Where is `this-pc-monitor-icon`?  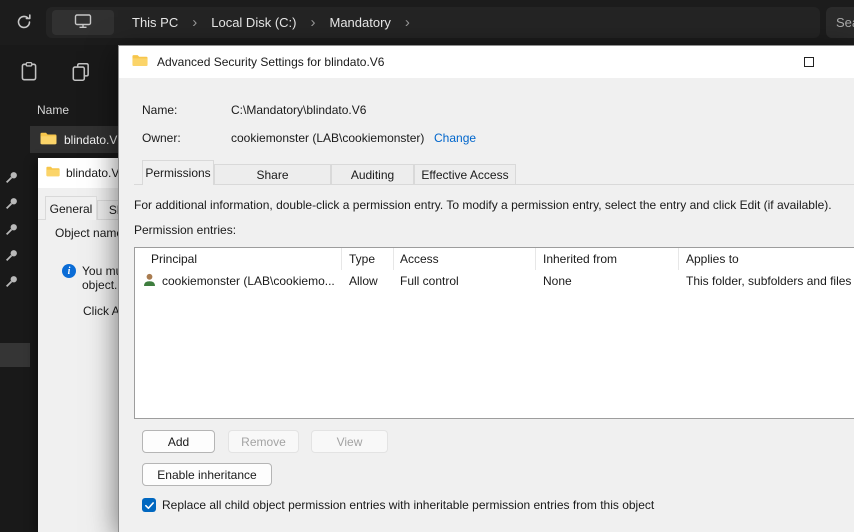 this-pc-monitor-icon is located at coordinates (83, 22).